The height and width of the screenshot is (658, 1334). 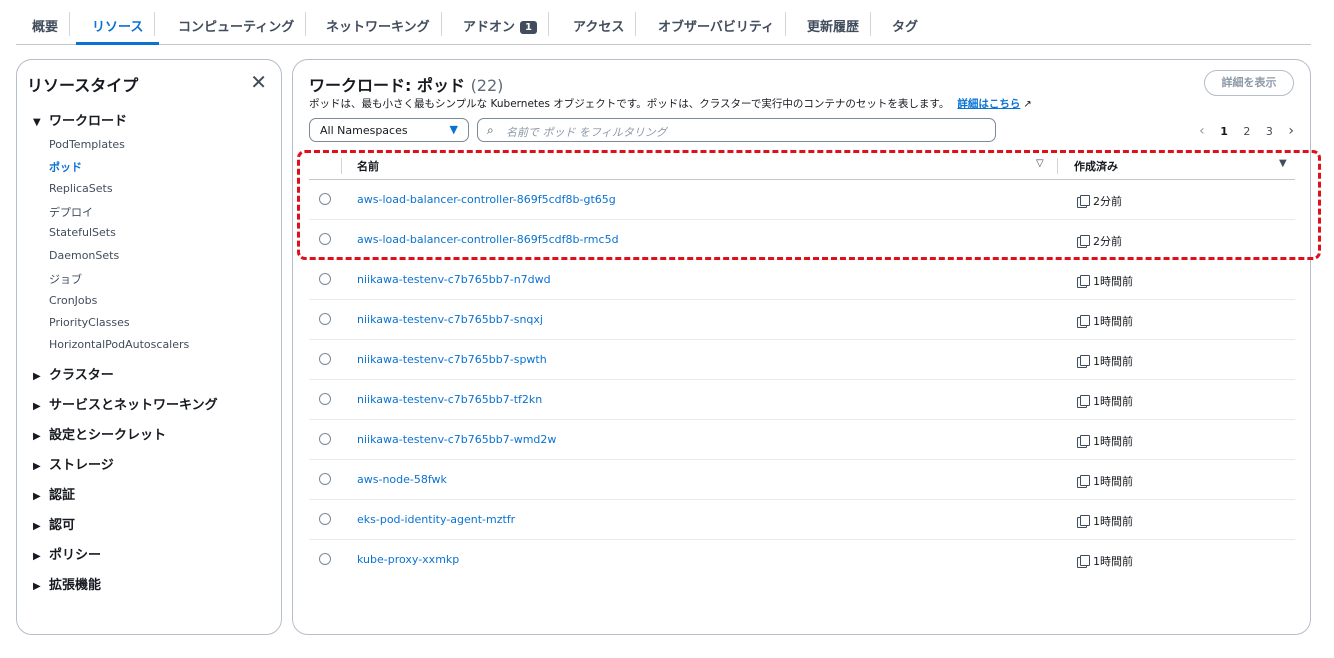 I want to click on chevron-right-icon: ›, so click(x=1291, y=131).